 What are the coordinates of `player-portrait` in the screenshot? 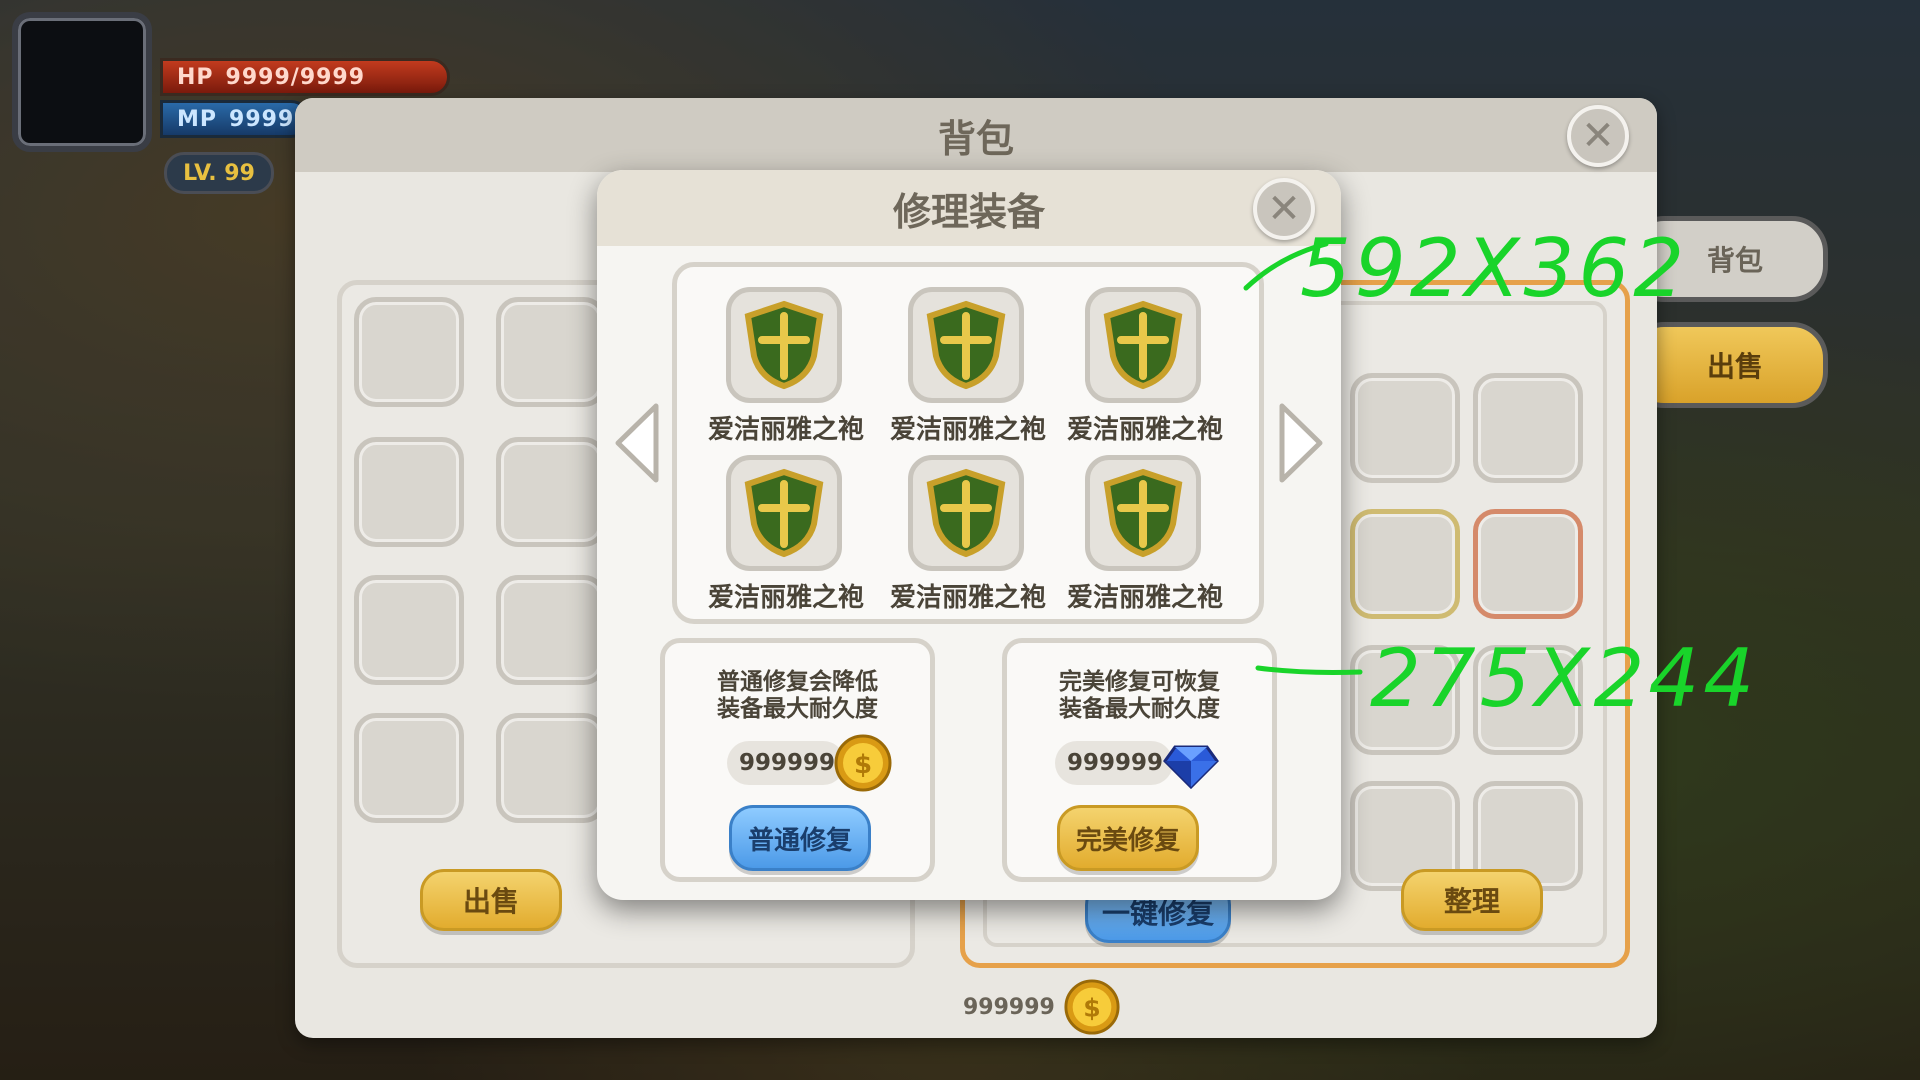 It's located at (82, 82).